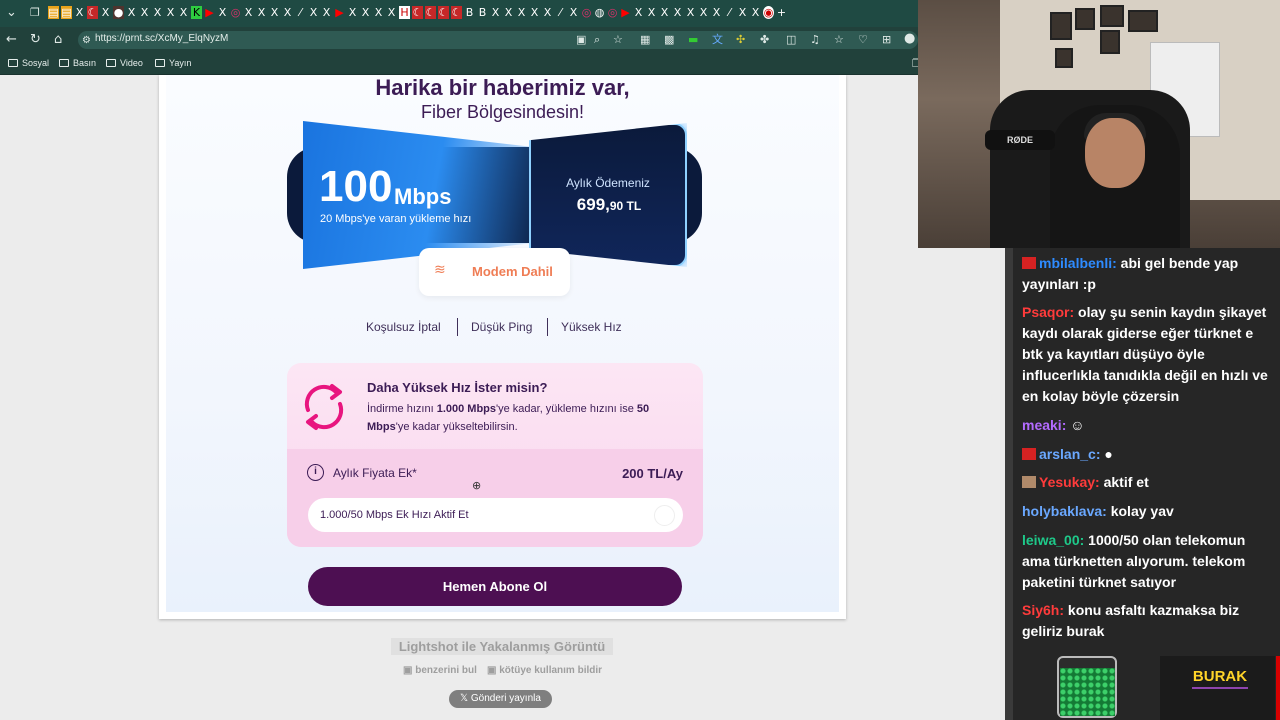  What do you see at coordinates (28, 63) in the screenshot?
I see `bookmark-sosyal: Sosyal` at bounding box center [28, 63].